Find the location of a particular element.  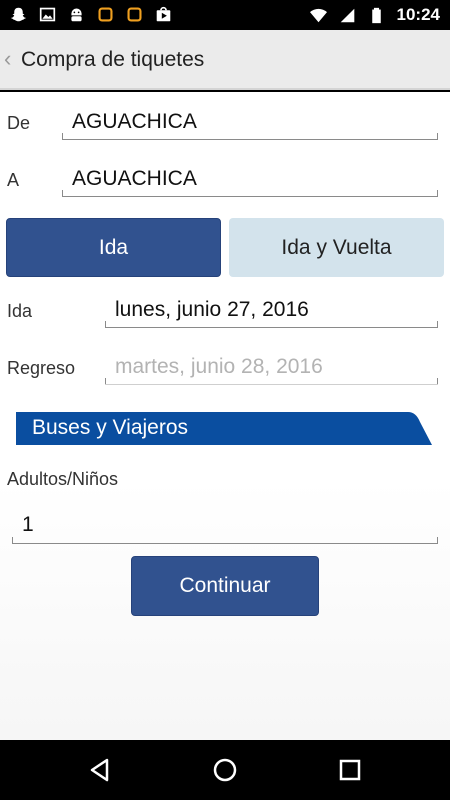

wifi-icon is located at coordinates (318, 15).